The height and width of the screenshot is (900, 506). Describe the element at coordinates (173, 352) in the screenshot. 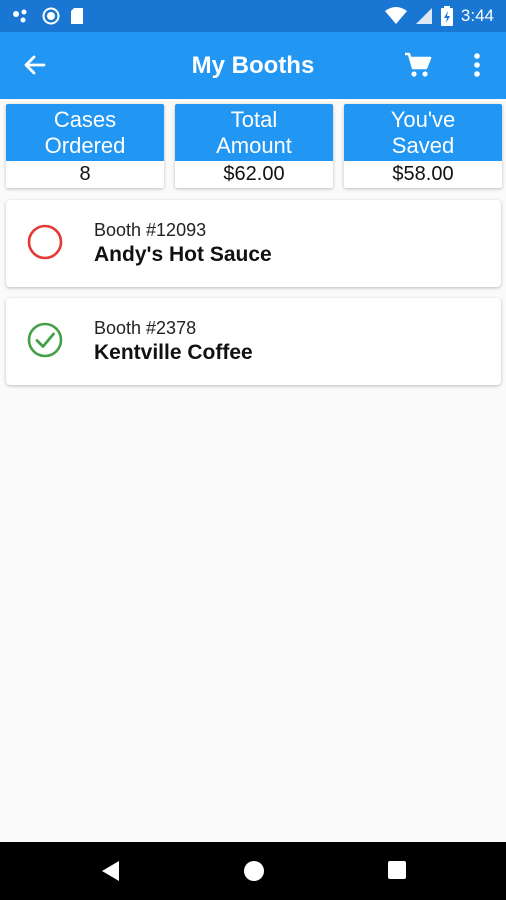

I see `booth-name: Kentville Coffee` at that location.